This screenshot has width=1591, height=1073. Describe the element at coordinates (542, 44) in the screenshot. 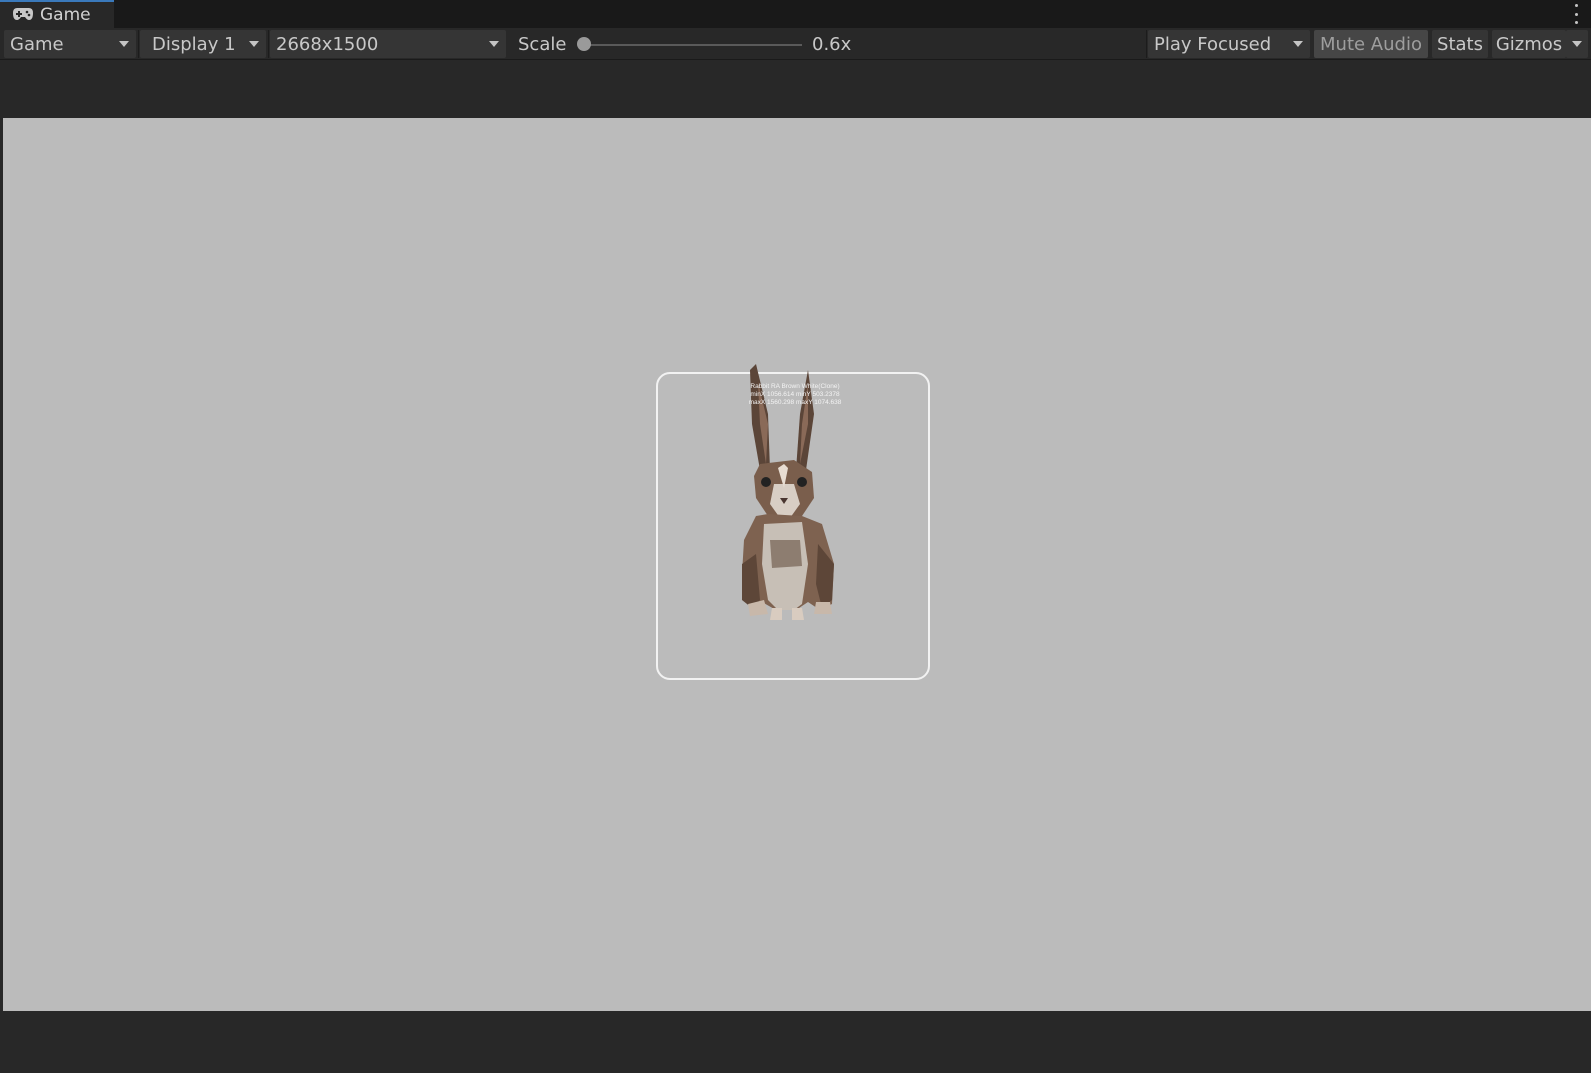

I see `scale-label: Scale` at that location.